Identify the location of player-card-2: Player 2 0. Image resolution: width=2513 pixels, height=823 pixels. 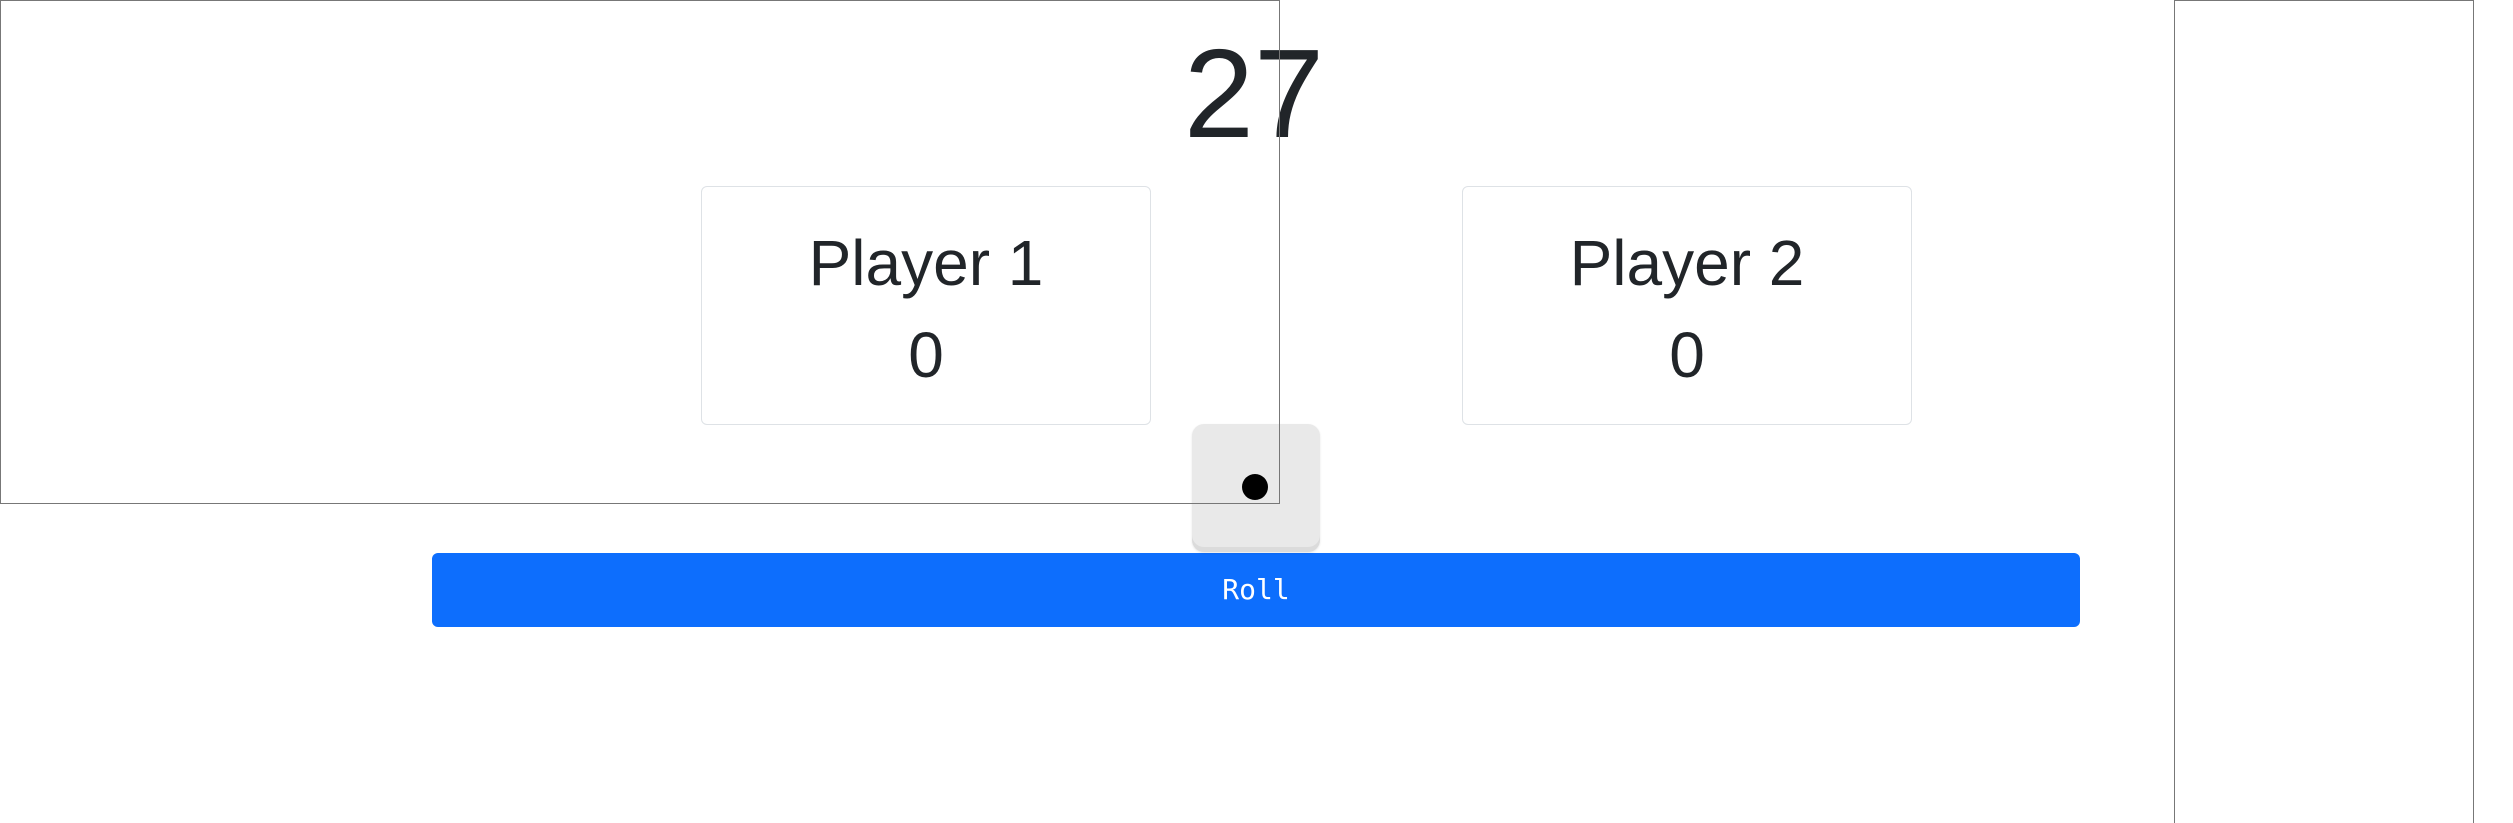
(1687, 305).